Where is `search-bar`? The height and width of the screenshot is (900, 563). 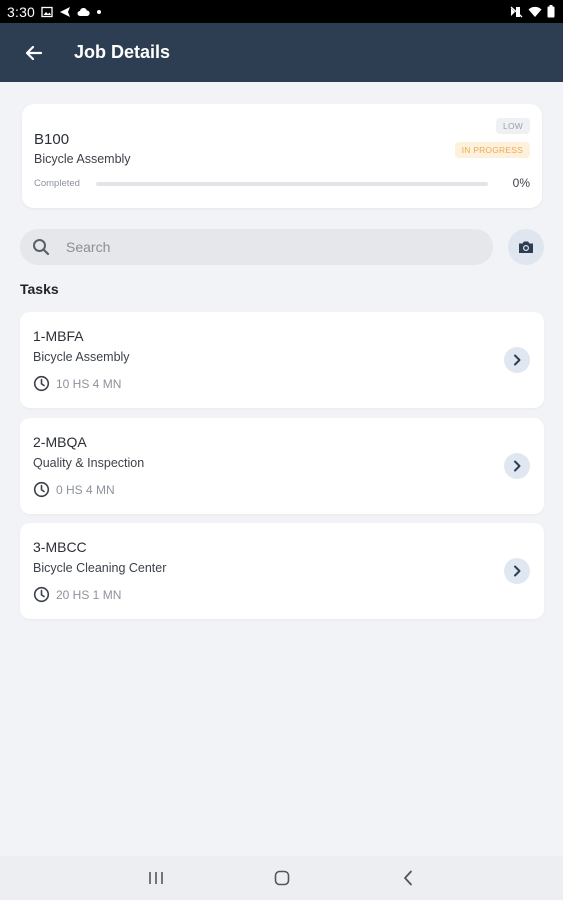
search-bar is located at coordinates (256, 247).